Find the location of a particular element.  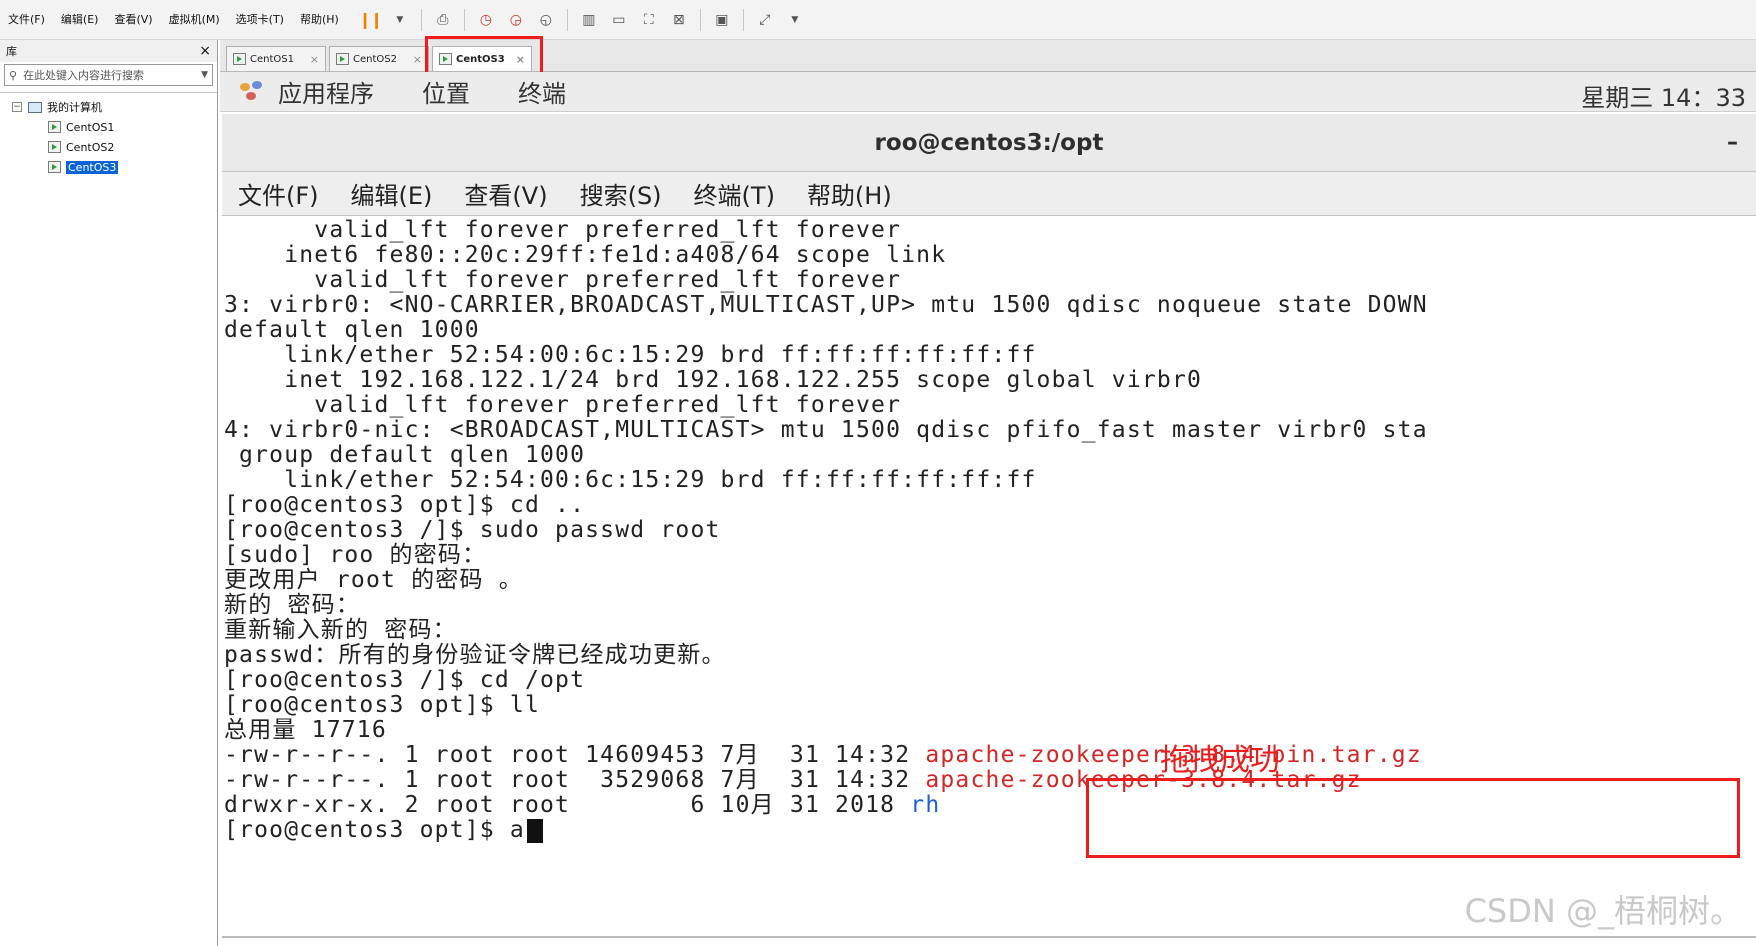

minimize-button: – is located at coordinates (1732, 142).